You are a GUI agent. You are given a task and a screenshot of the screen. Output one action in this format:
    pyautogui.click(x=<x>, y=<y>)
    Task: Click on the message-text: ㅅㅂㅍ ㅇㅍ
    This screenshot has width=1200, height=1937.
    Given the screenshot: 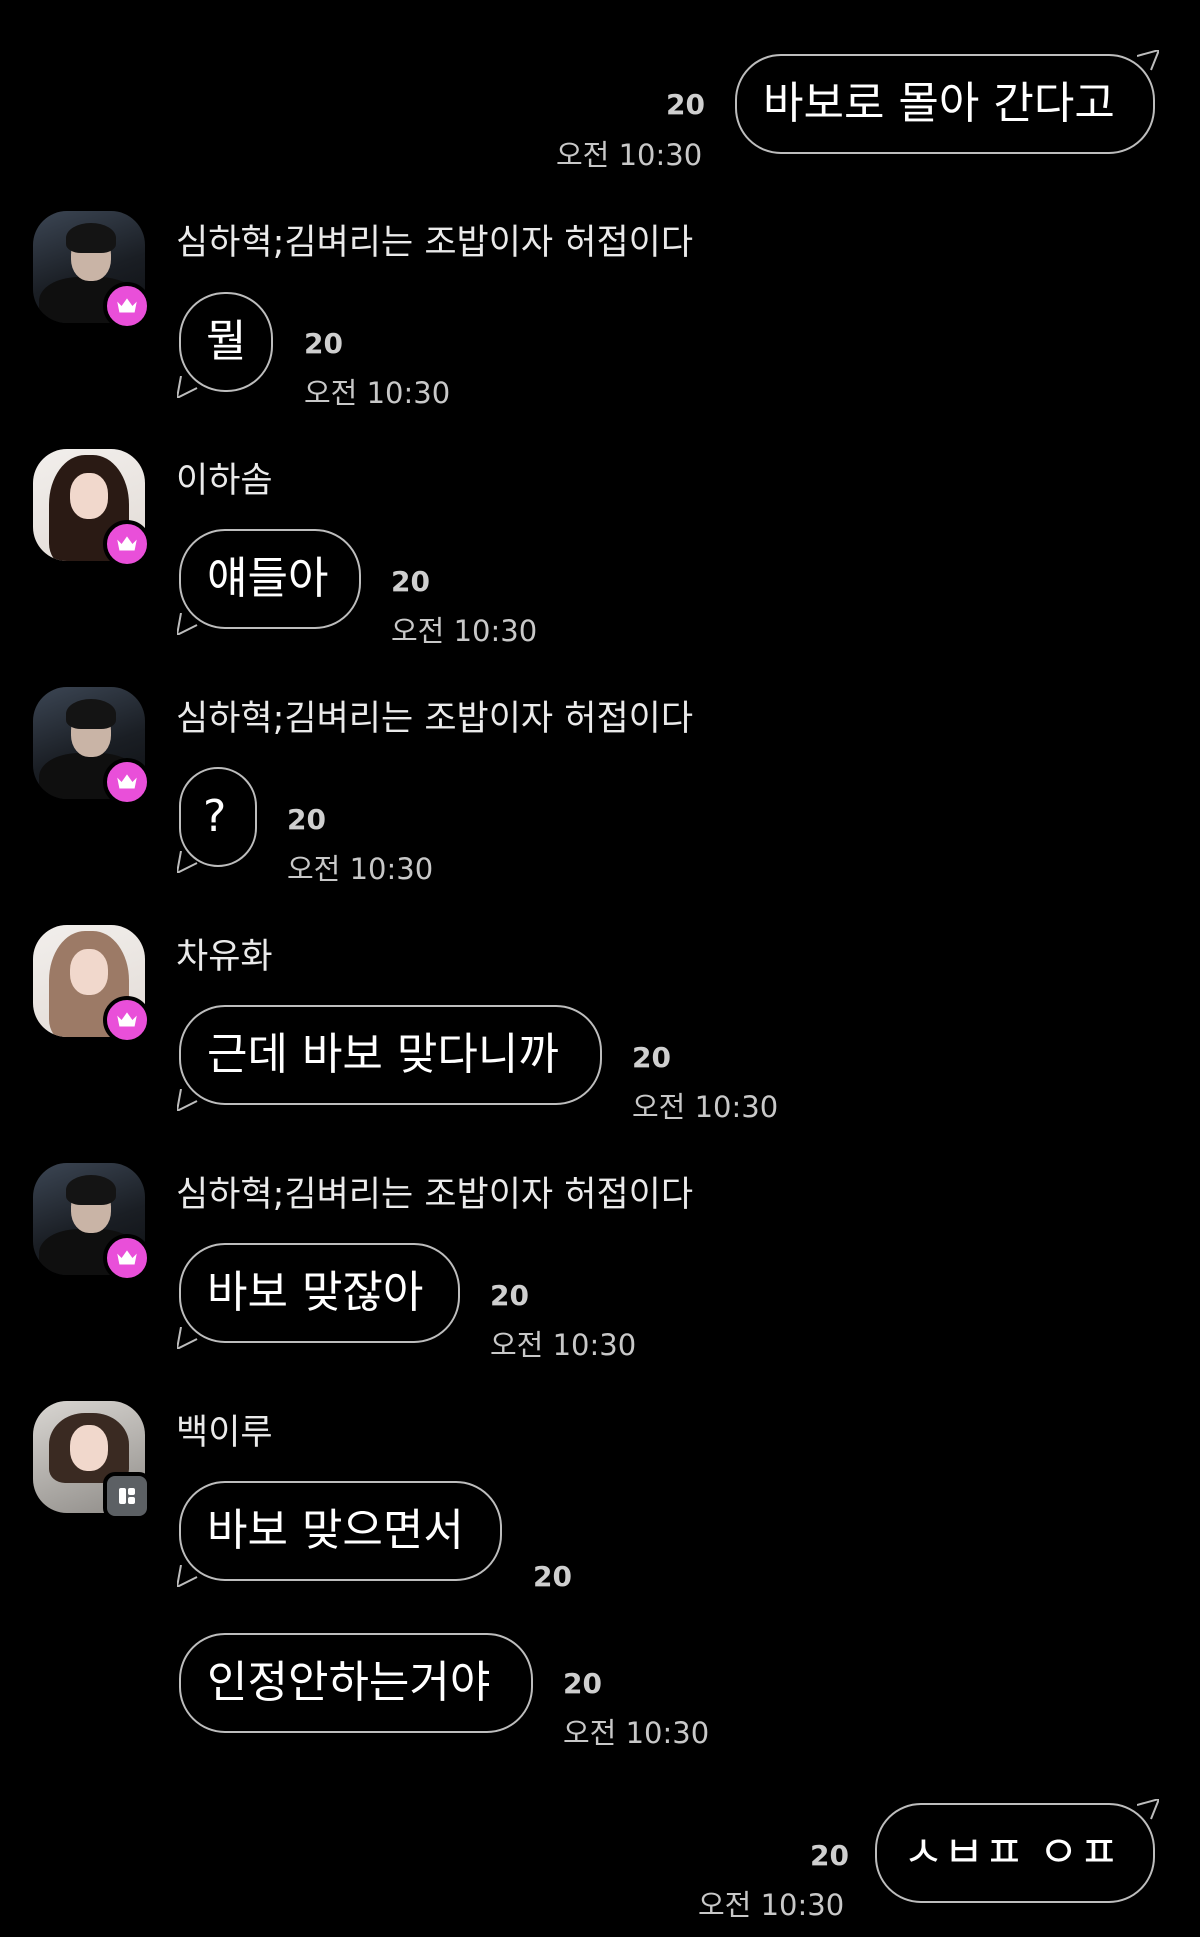 What is the action you would take?
    pyautogui.click(x=1011, y=1852)
    